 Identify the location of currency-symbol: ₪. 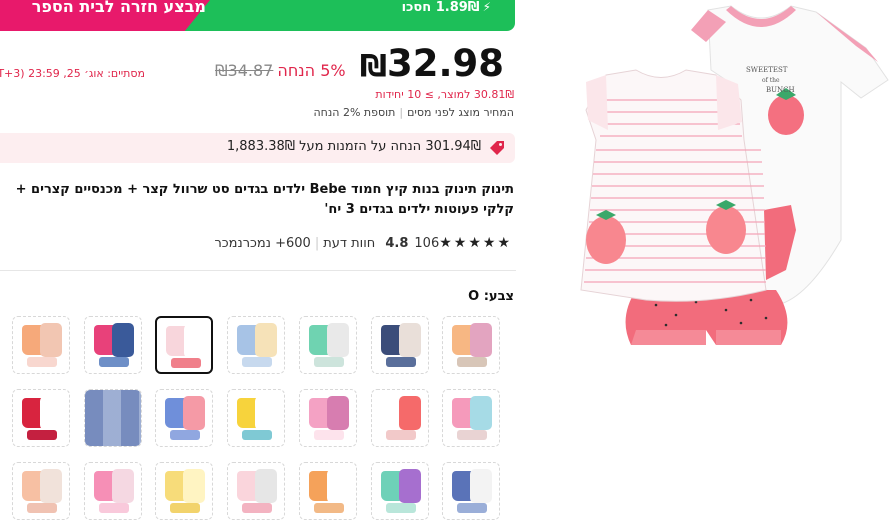
(373, 66).